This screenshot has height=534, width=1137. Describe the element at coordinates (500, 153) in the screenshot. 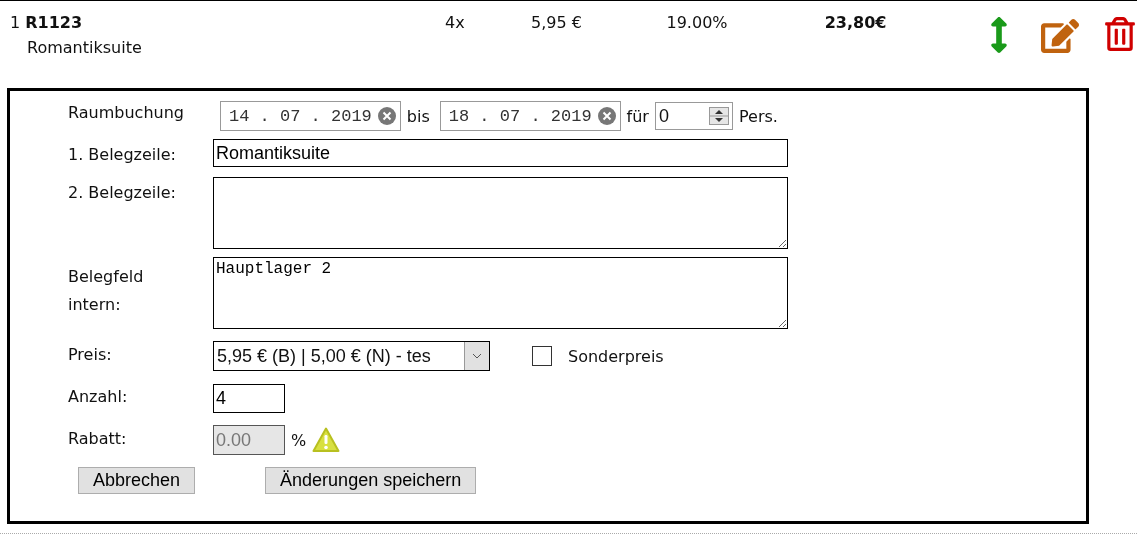

I see `text-field: Romantiksuite` at that location.